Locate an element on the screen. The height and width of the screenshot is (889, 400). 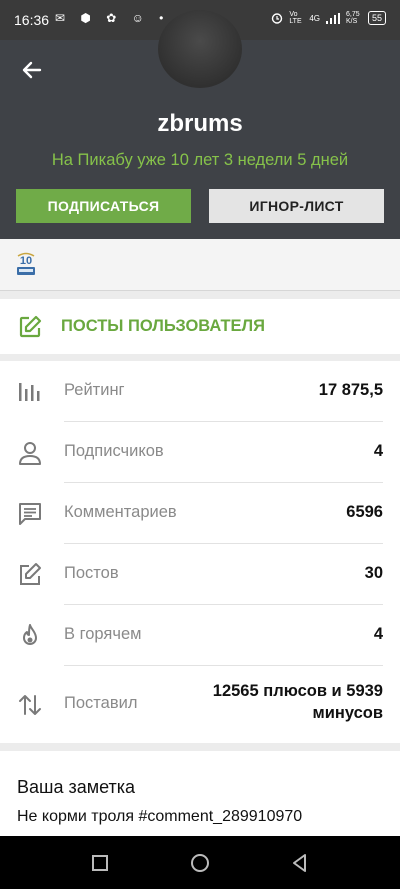
speed-label: 6,75 K/S is located at coordinates (352, 18).